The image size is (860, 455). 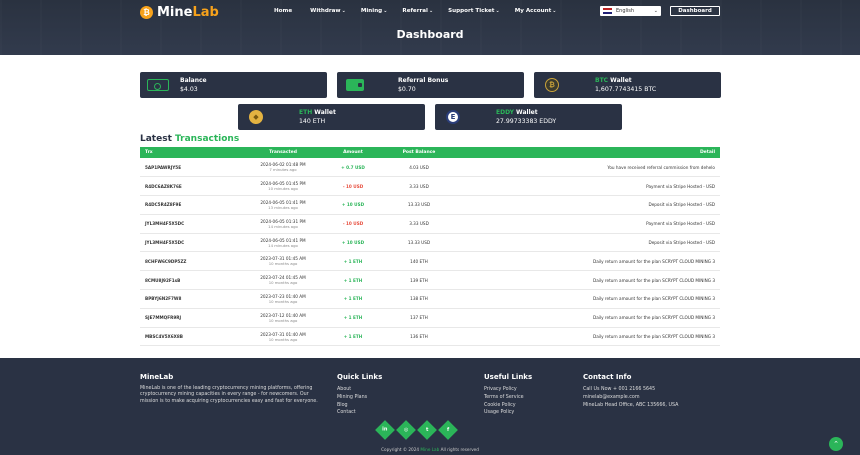 I want to click on post-balance-cell: 137 ETH, so click(x=419, y=318).